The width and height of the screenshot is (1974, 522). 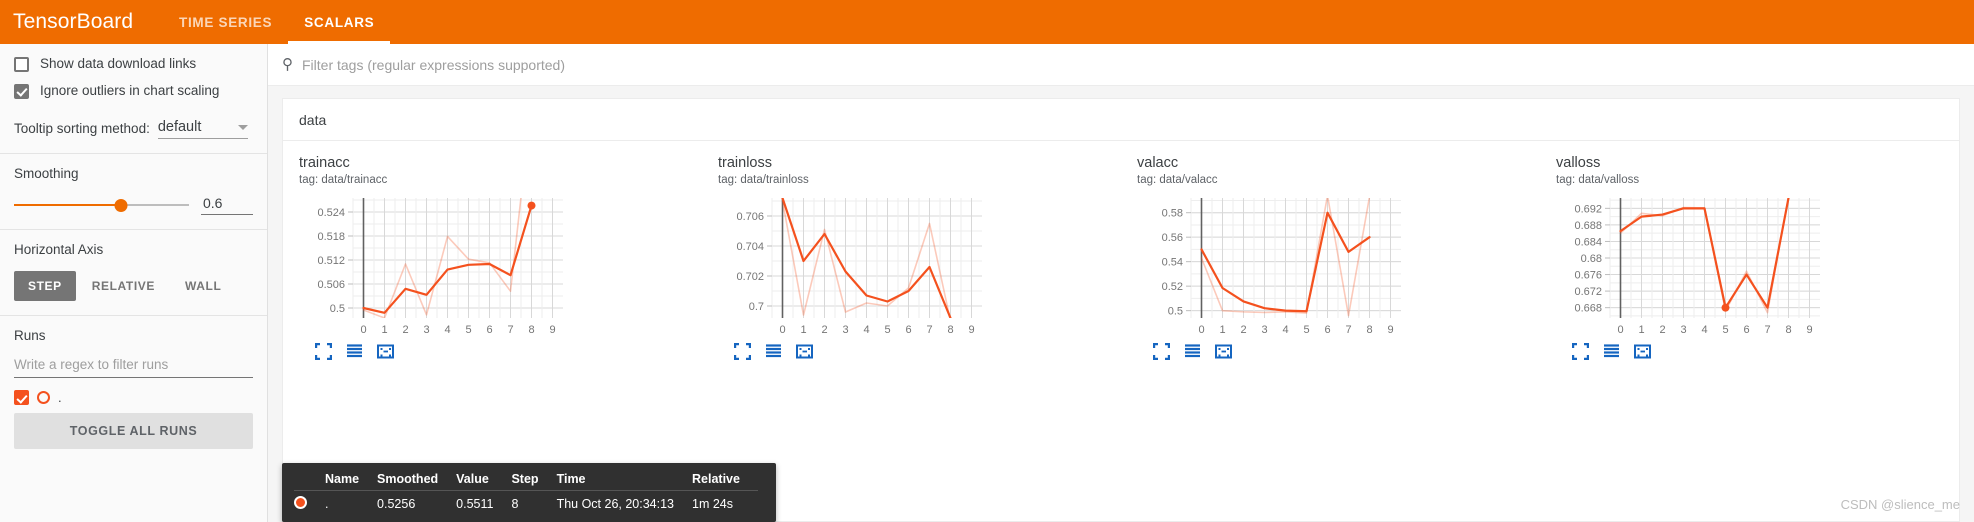 What do you see at coordinates (496, 266) in the screenshot?
I see `chart-plot: 0.5 0.506 0.512 0.518 0.524 0 1 2 3 4 5 6 7 8 9` at bounding box center [496, 266].